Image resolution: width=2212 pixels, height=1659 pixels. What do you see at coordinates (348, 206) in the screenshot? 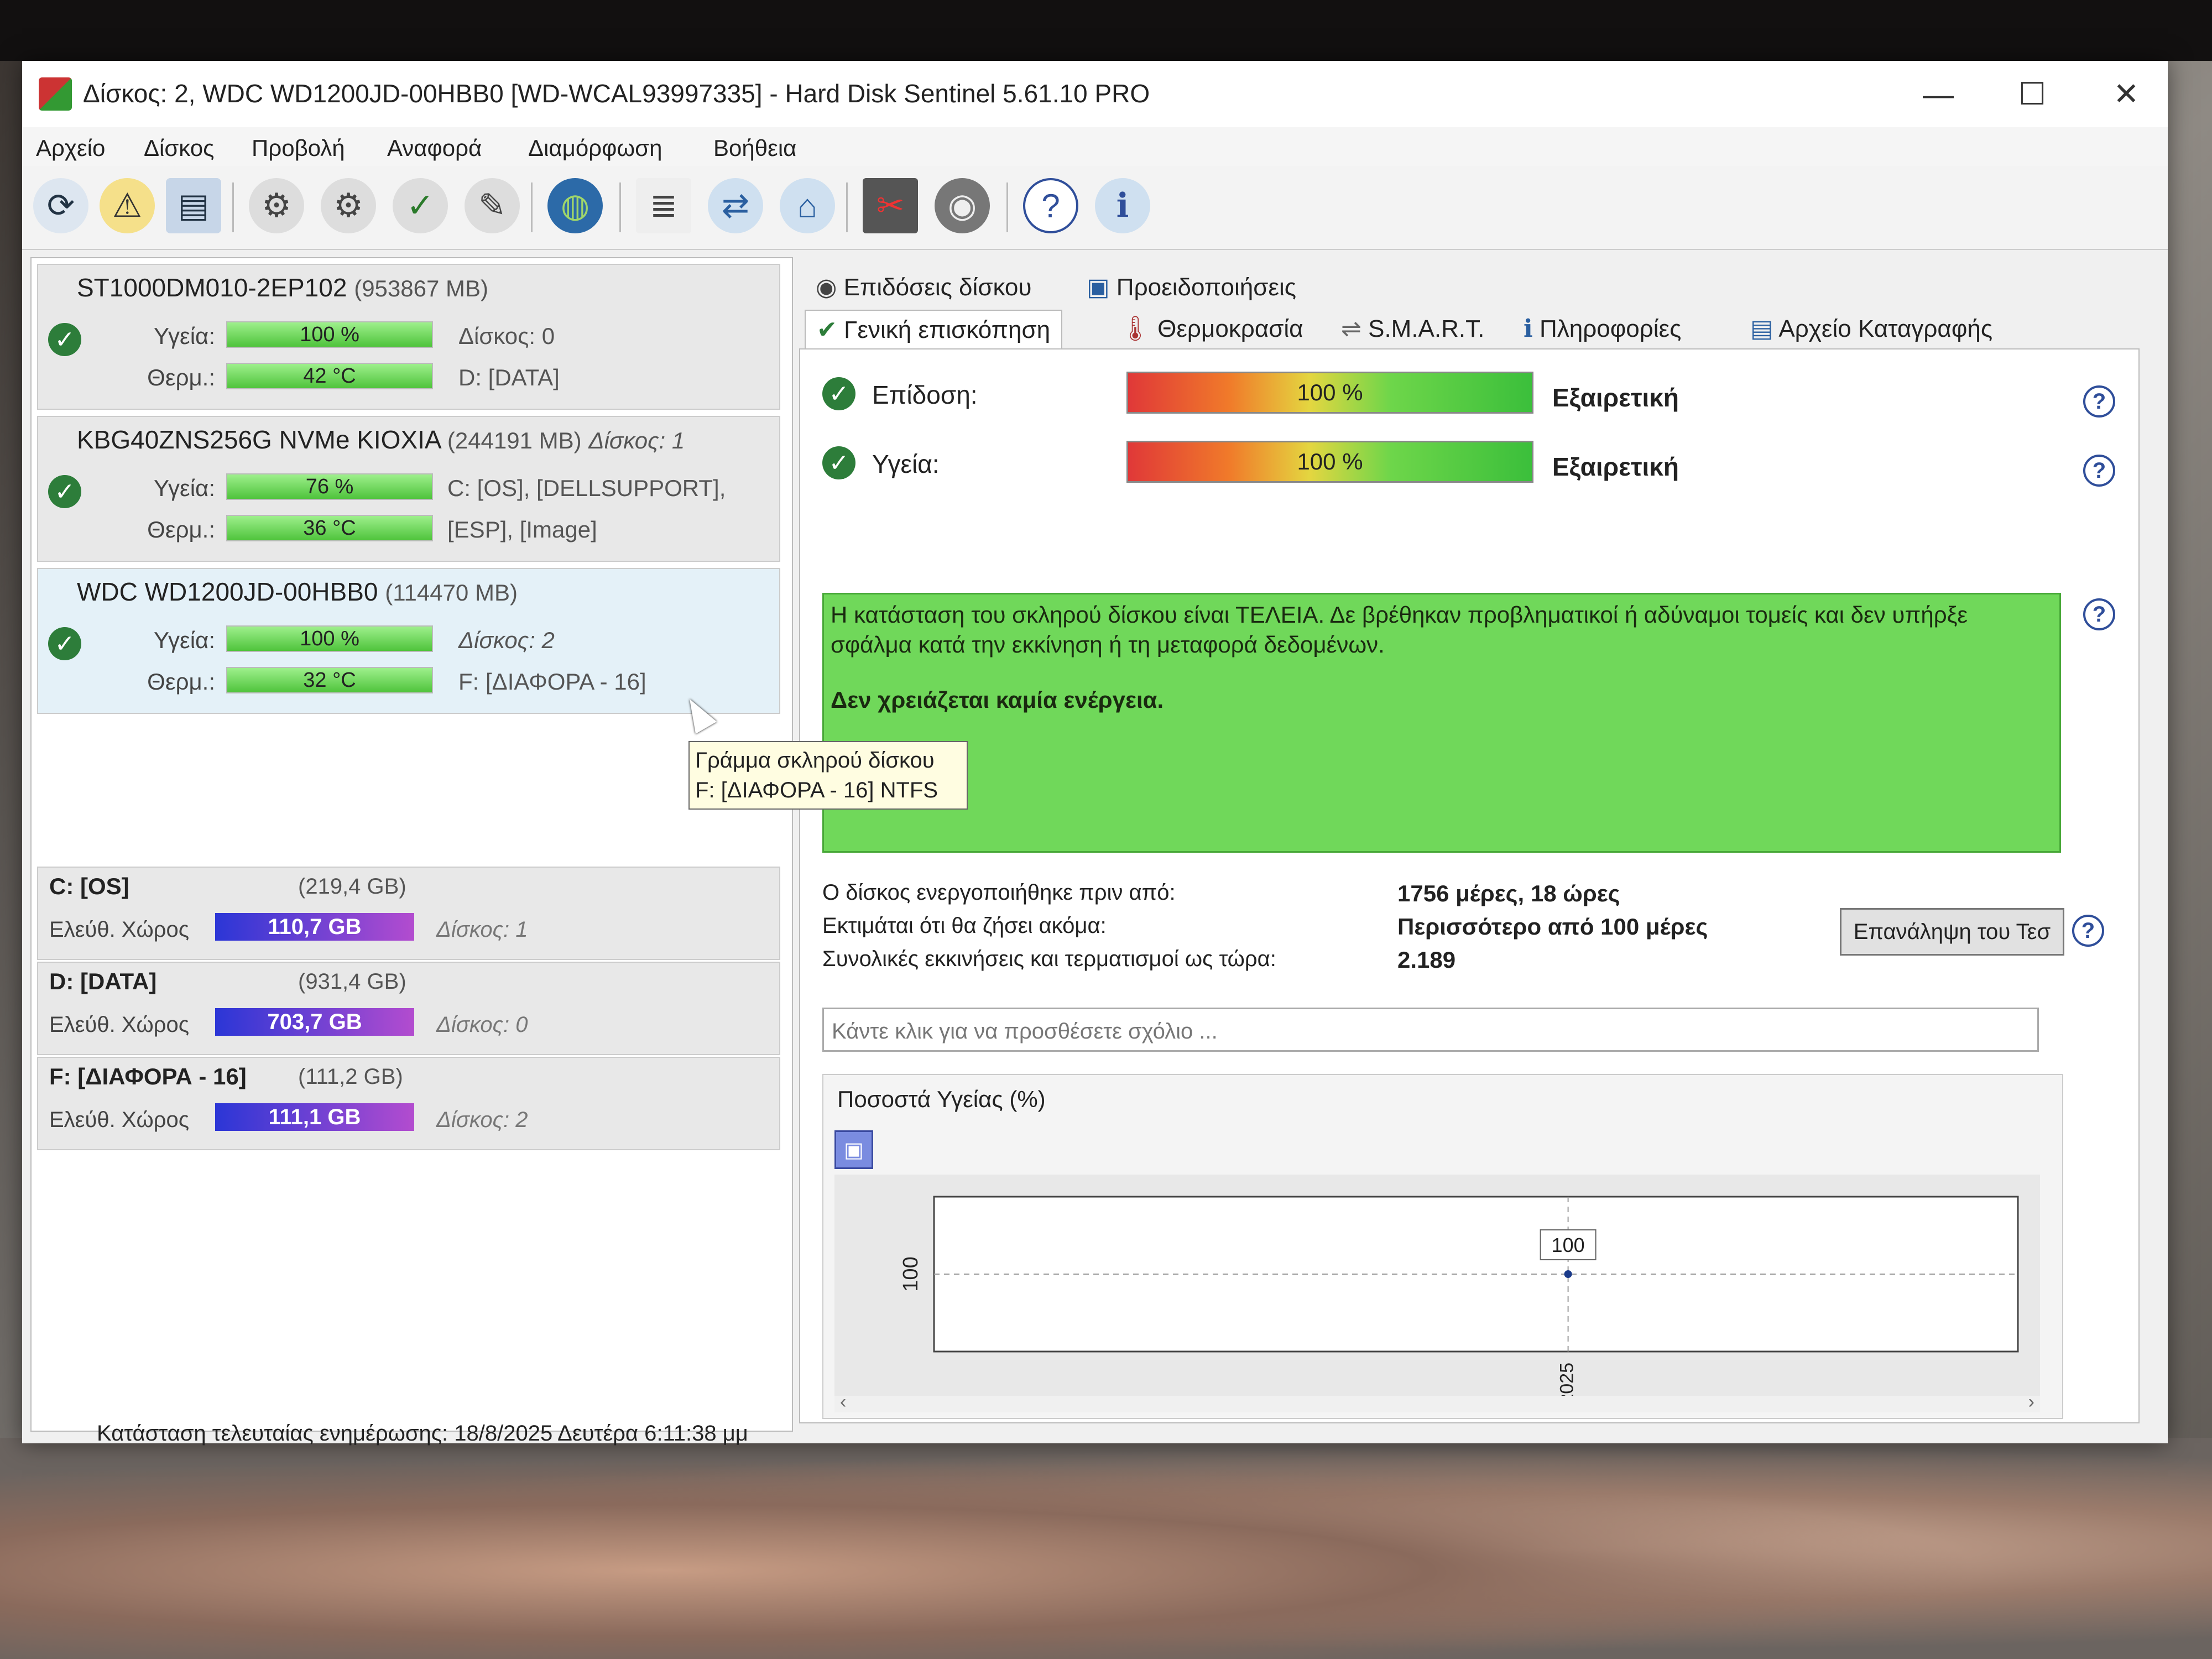
I see `surface-test-icon: ⚙` at bounding box center [348, 206].